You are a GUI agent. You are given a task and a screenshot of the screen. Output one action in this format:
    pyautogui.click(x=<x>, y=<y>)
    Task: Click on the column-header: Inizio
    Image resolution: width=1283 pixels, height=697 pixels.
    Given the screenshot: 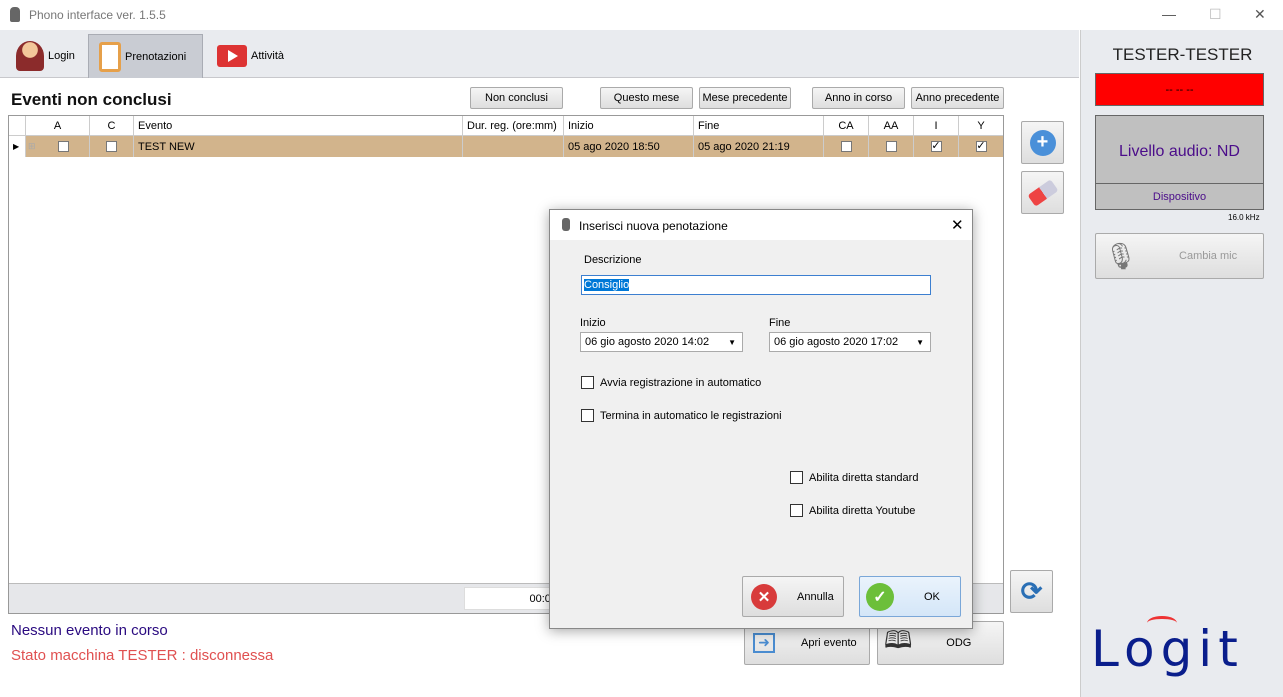 What is the action you would take?
    pyautogui.click(x=629, y=125)
    